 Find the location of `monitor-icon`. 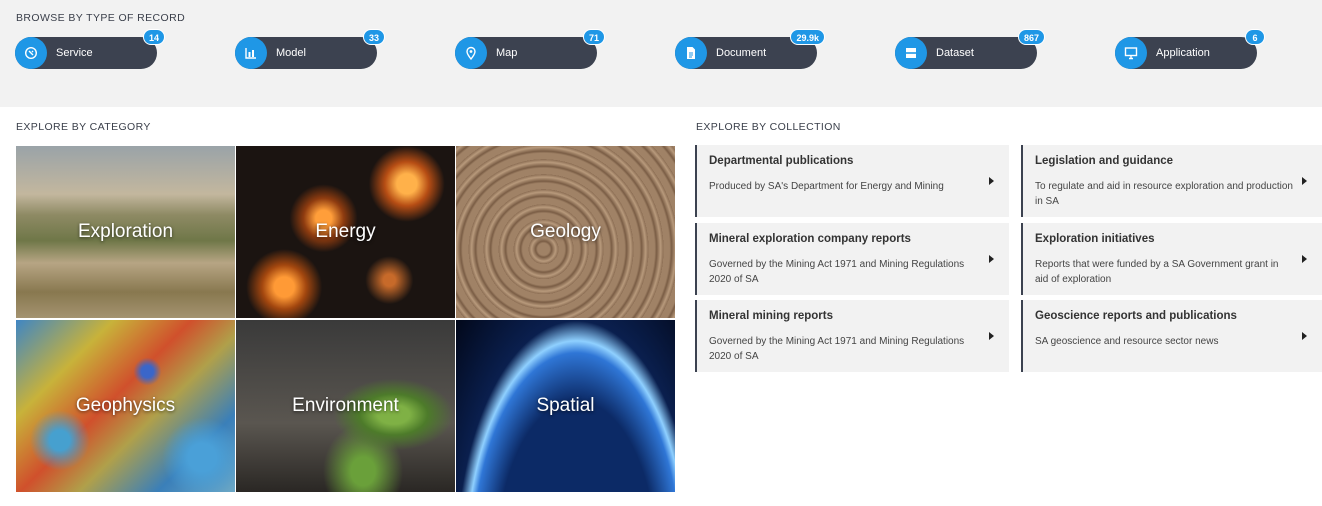

monitor-icon is located at coordinates (1131, 53).